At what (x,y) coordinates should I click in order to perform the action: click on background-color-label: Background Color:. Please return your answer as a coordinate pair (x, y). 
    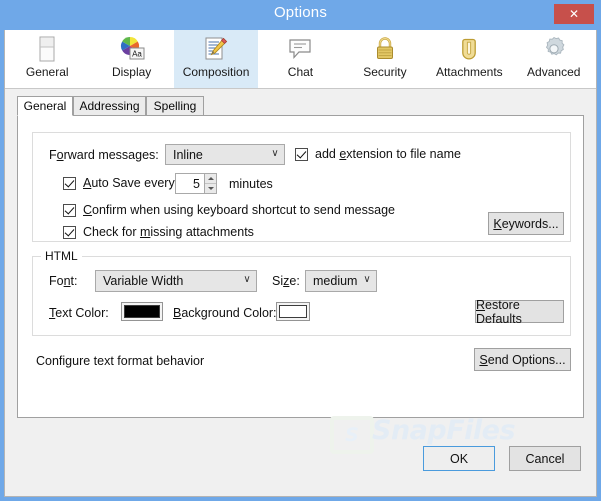
    Looking at the image, I should click on (225, 313).